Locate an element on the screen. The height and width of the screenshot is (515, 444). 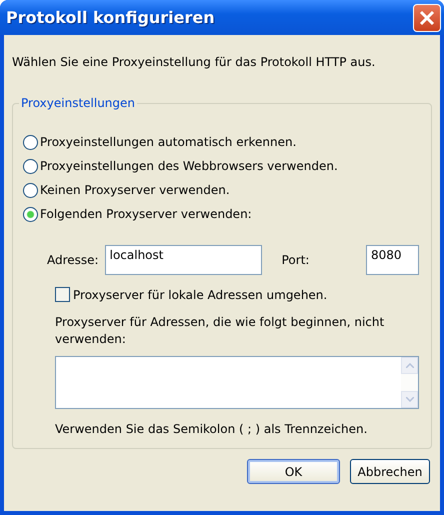
radio-label: Proxyeinstellungen des Webbrowsers verwenden. is located at coordinates (189, 166).